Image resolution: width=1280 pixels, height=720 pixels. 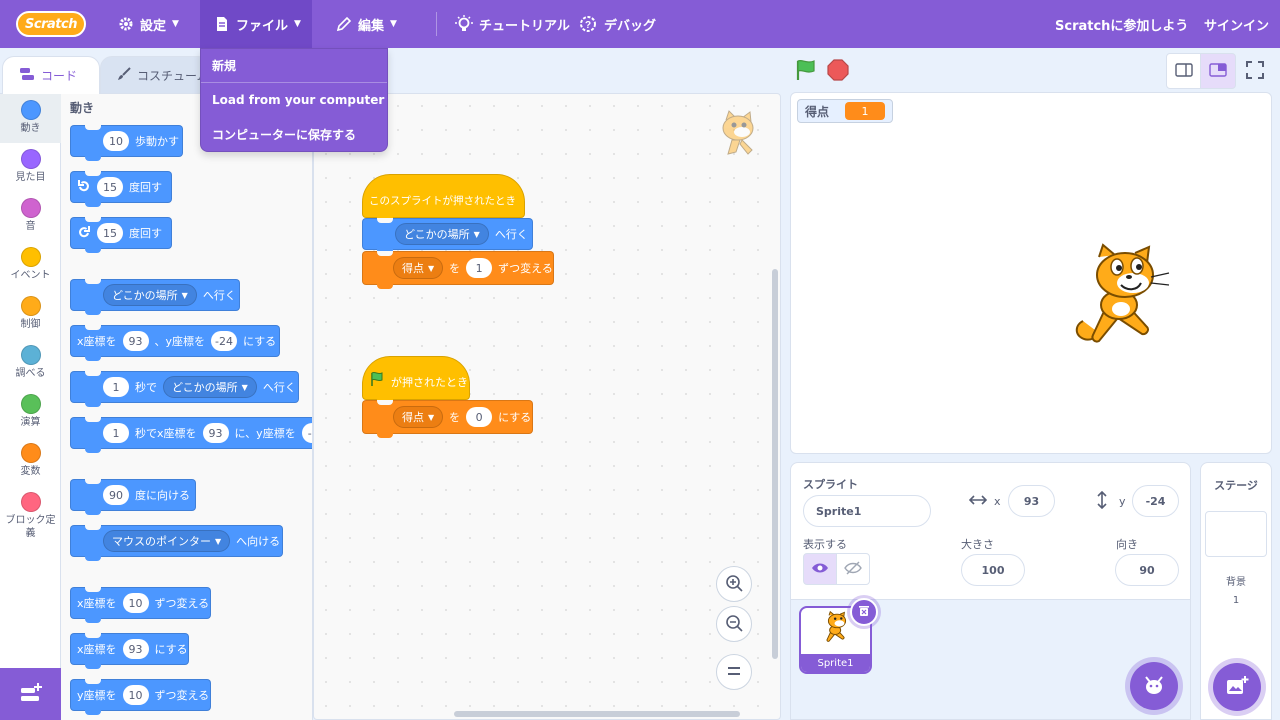 I want to click on tutorials-button: チュートリアル, so click(x=512, y=24).